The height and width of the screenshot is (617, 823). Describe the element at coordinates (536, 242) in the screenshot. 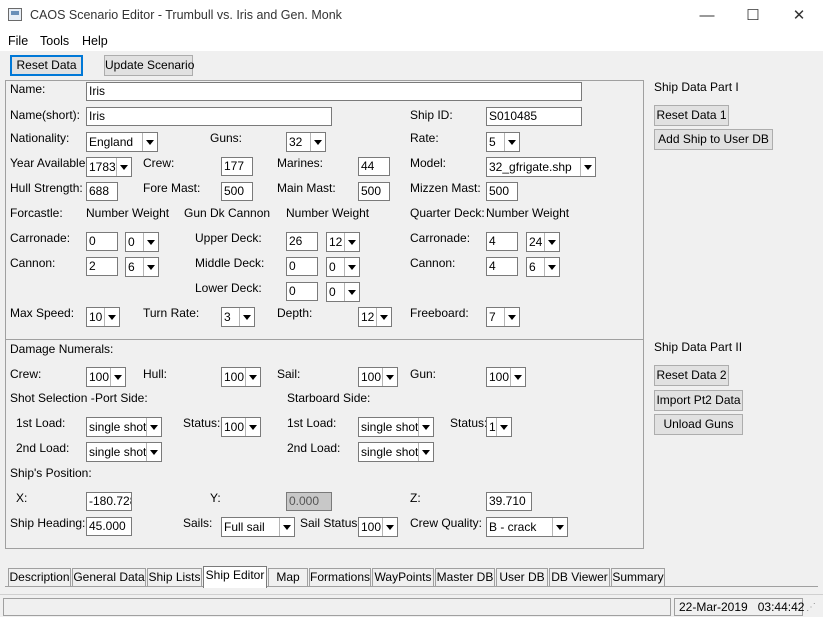

I see `quarter-carronade-weight-value: 24` at that location.